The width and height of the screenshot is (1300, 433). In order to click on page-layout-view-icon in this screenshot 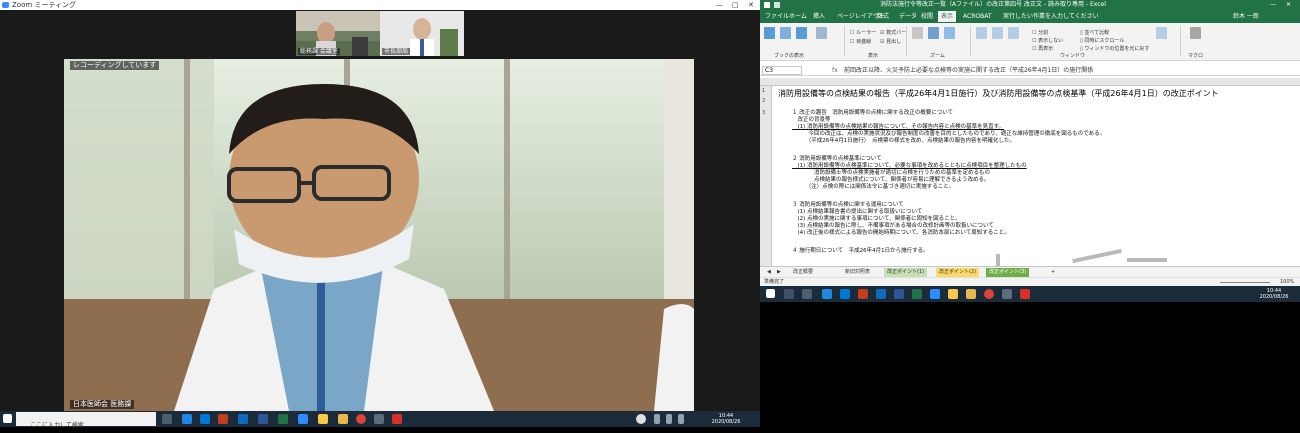, I will do `click(801, 33)`.